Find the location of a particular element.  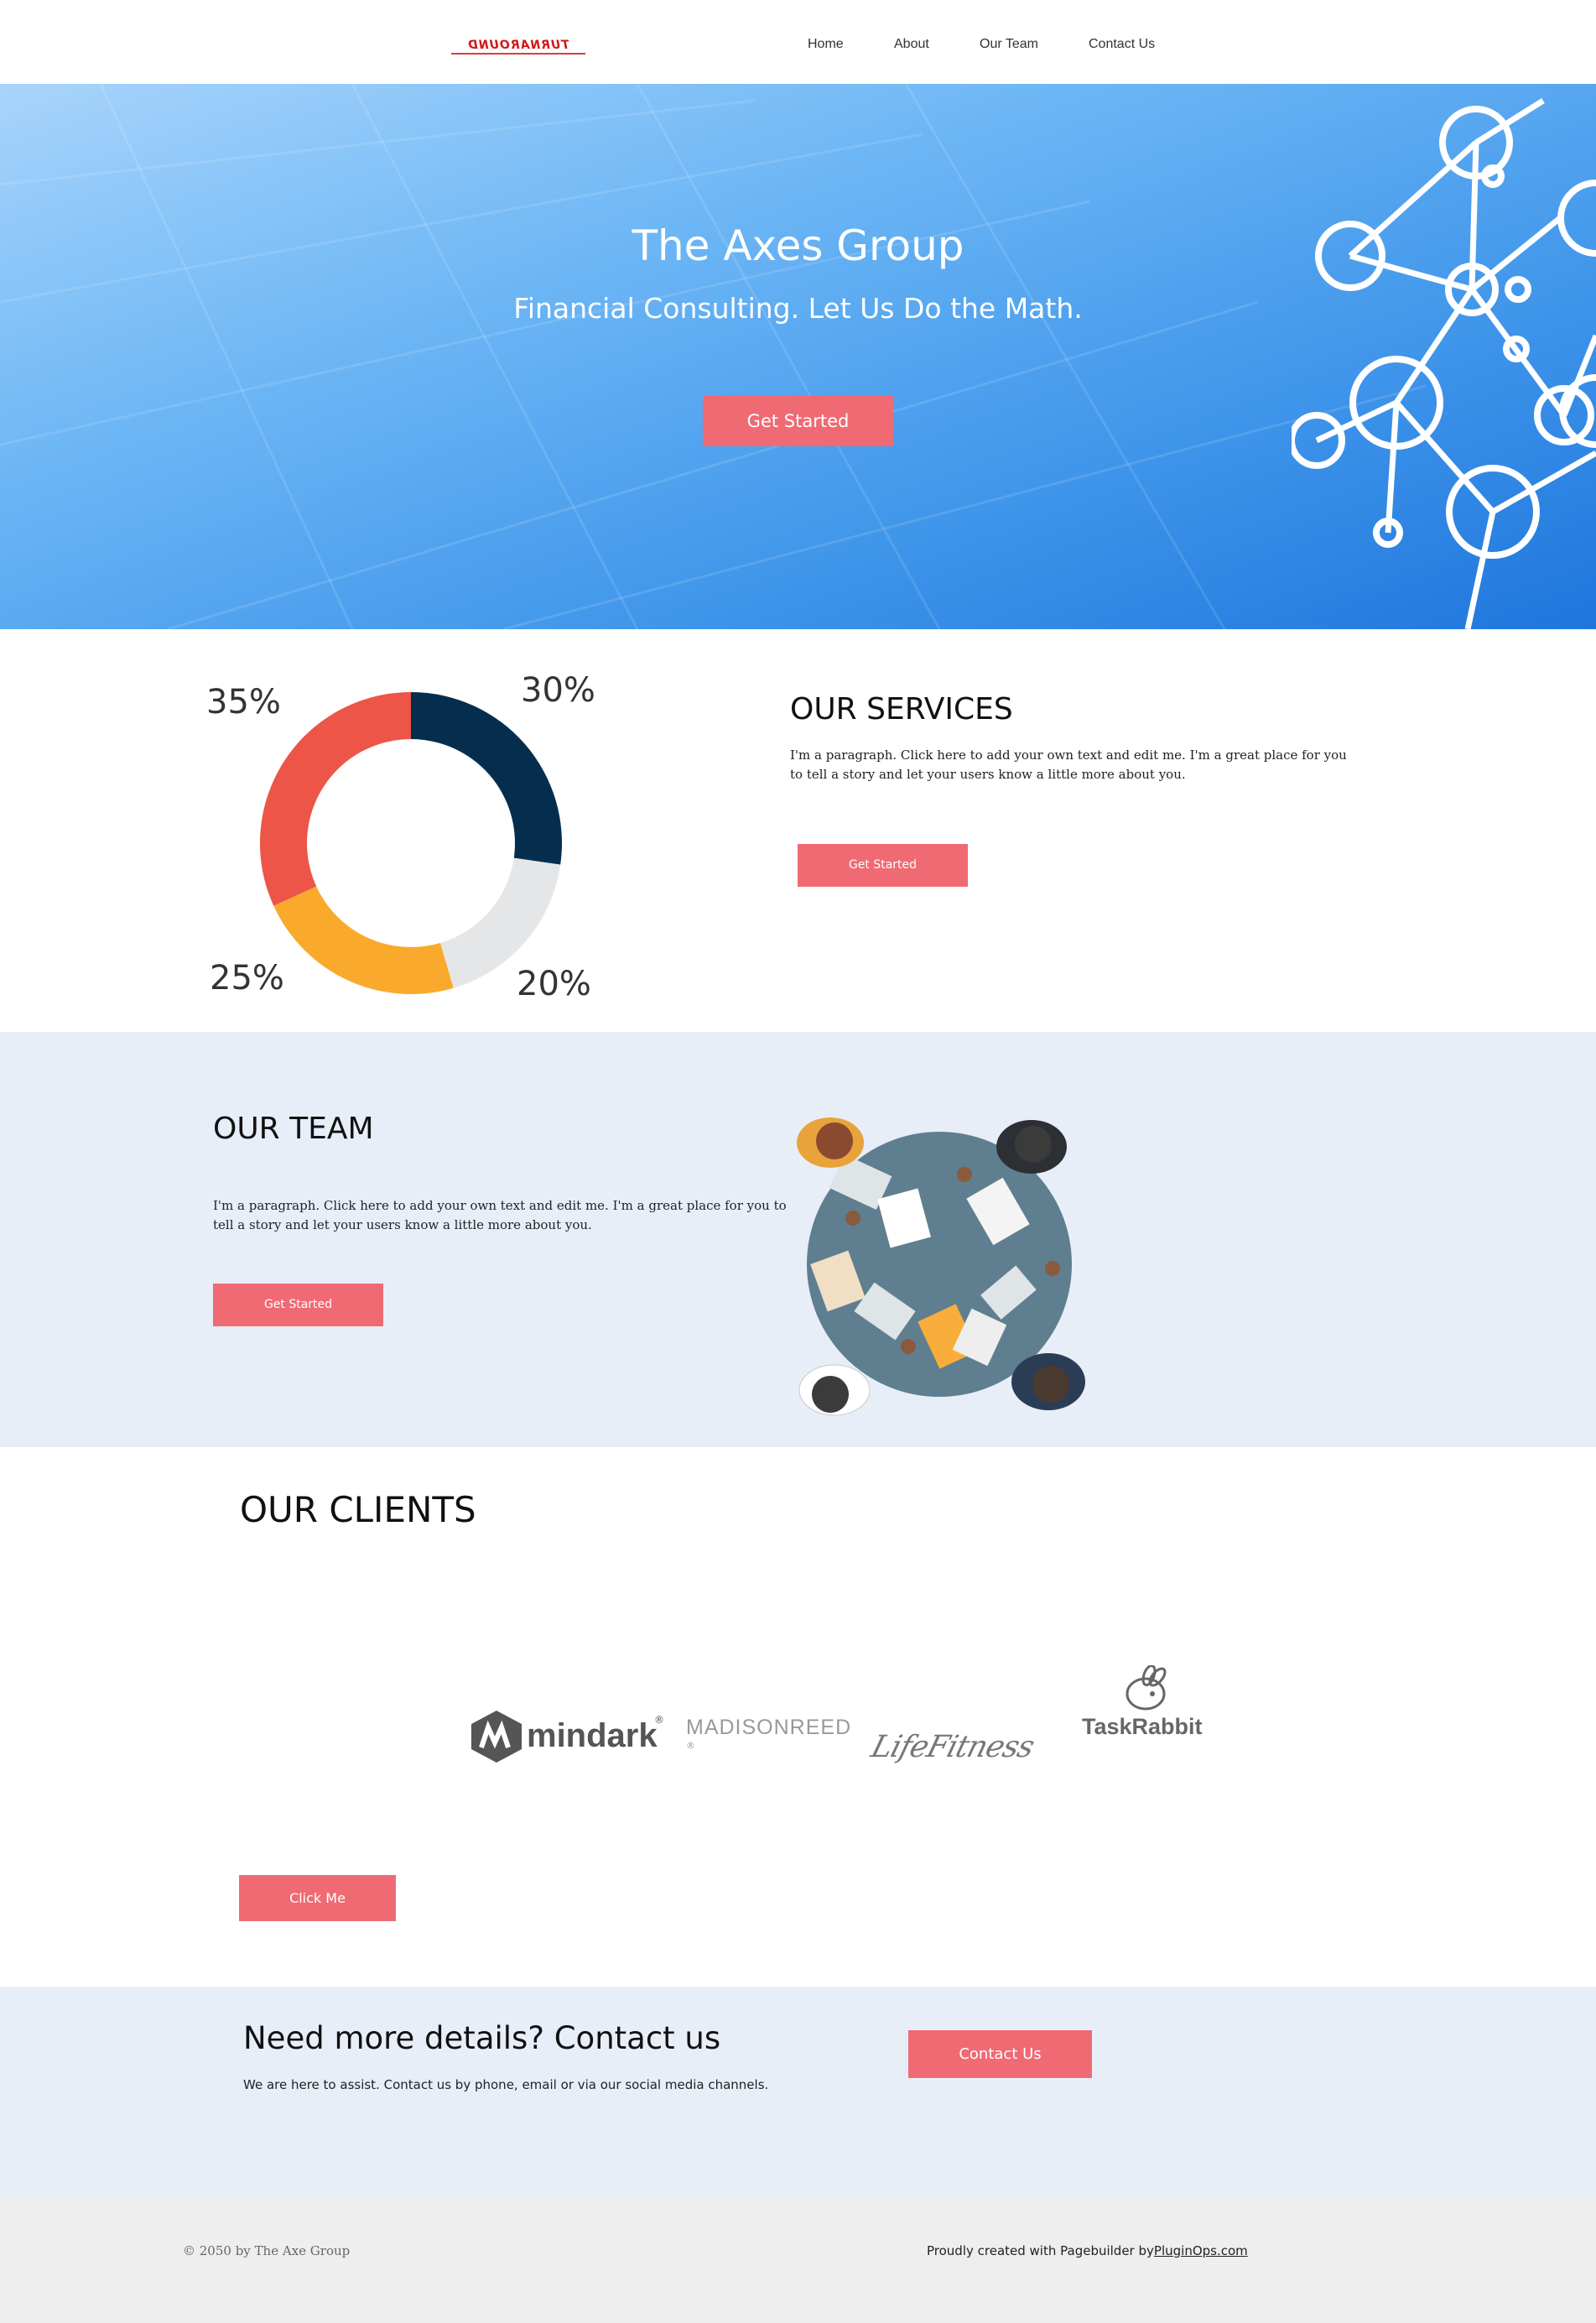

donut-label-30: 30% is located at coordinates (558, 690).